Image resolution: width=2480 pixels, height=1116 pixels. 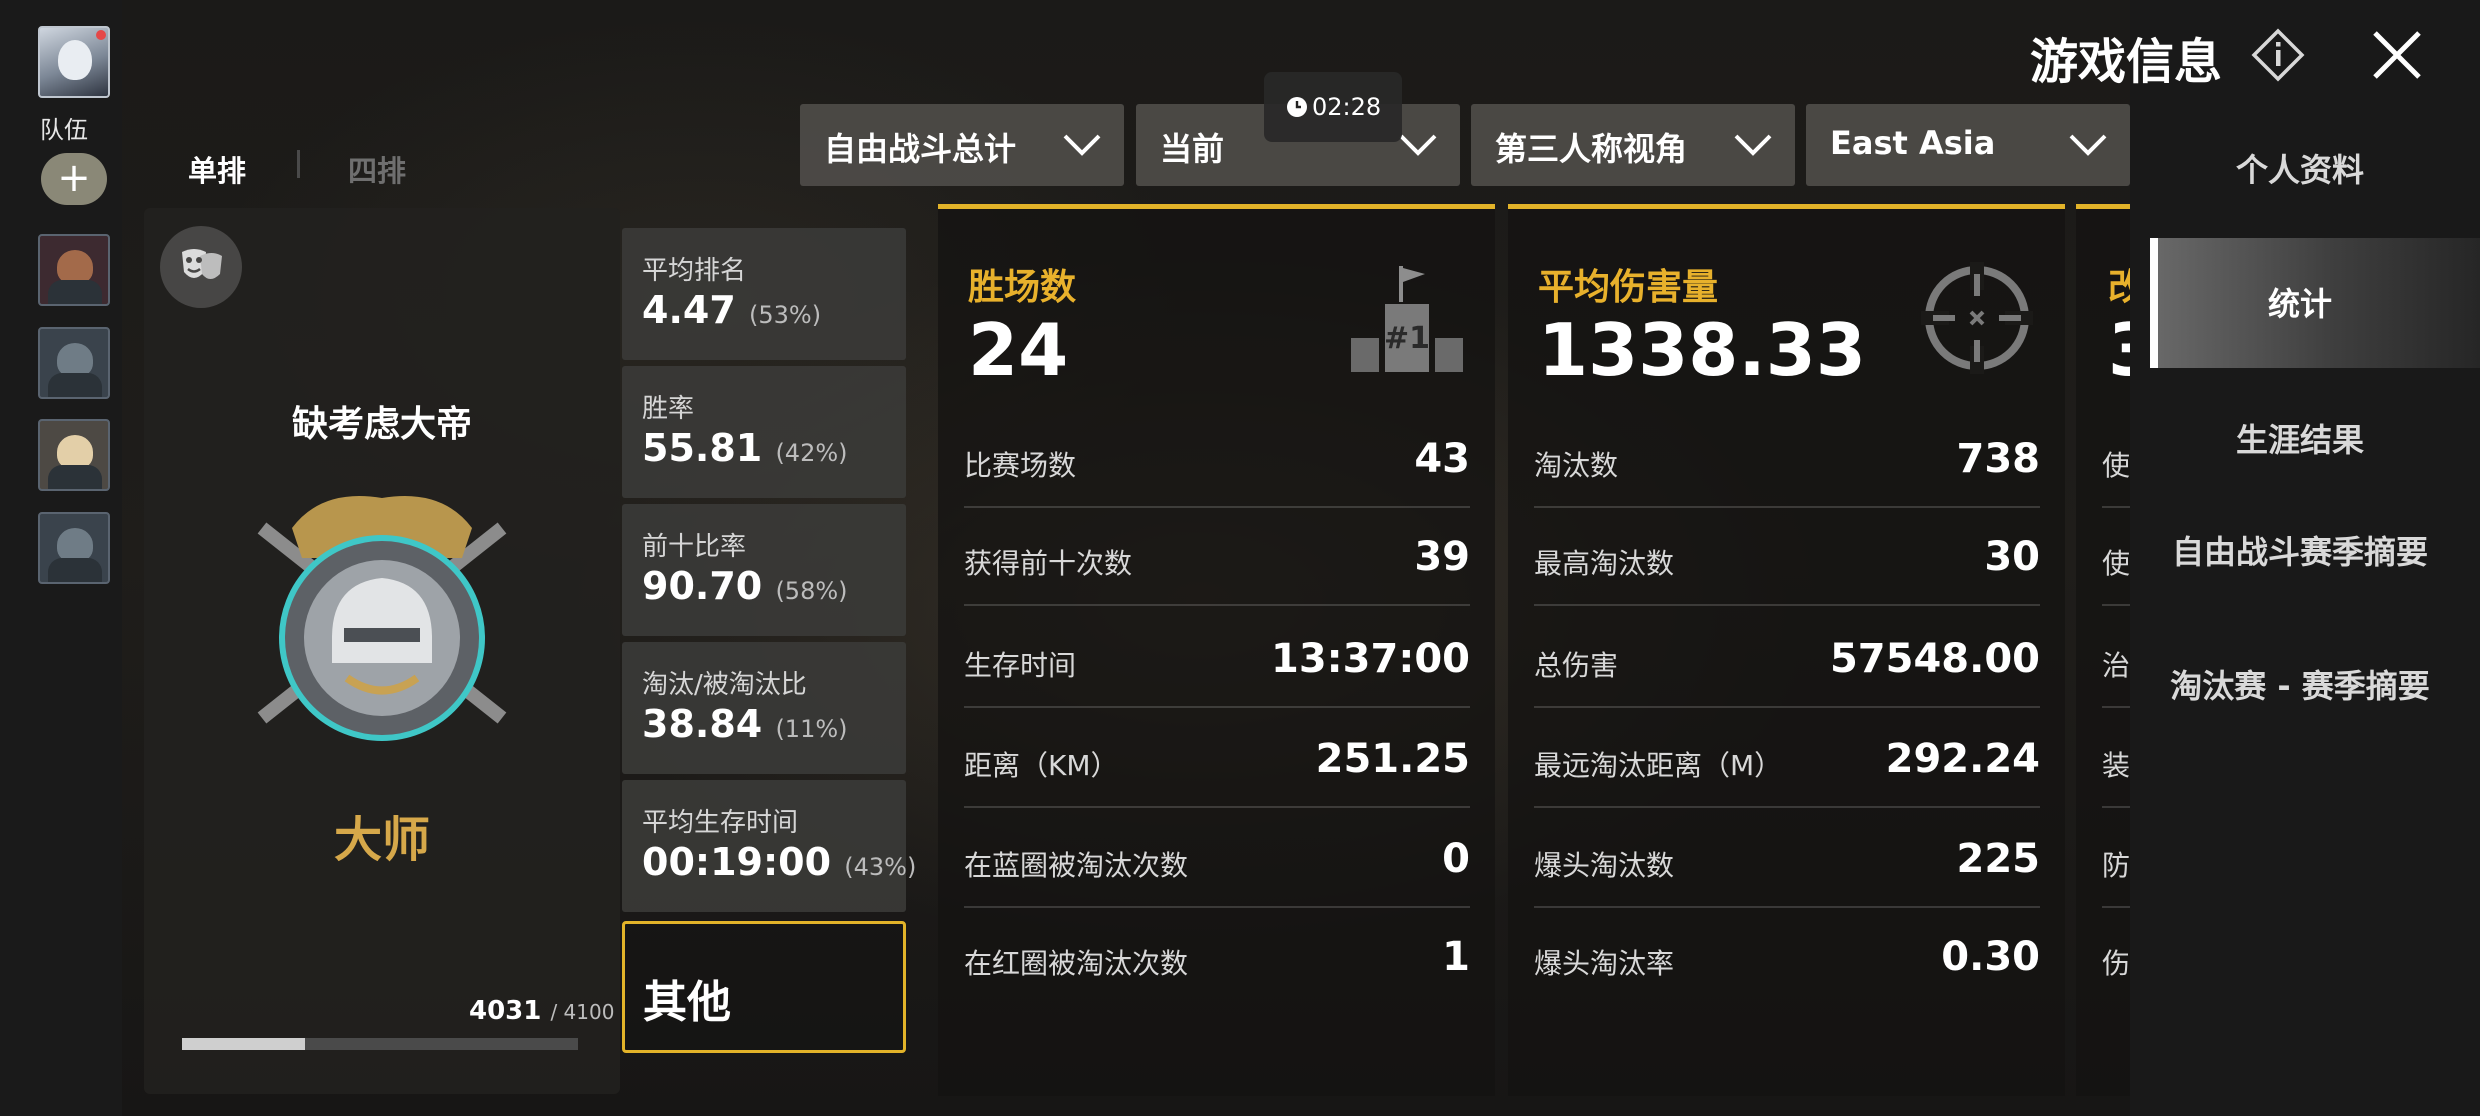 I want to click on summary-card-avg-survival: 平均生存时间 00:19:00 (43%), so click(x=769, y=846).